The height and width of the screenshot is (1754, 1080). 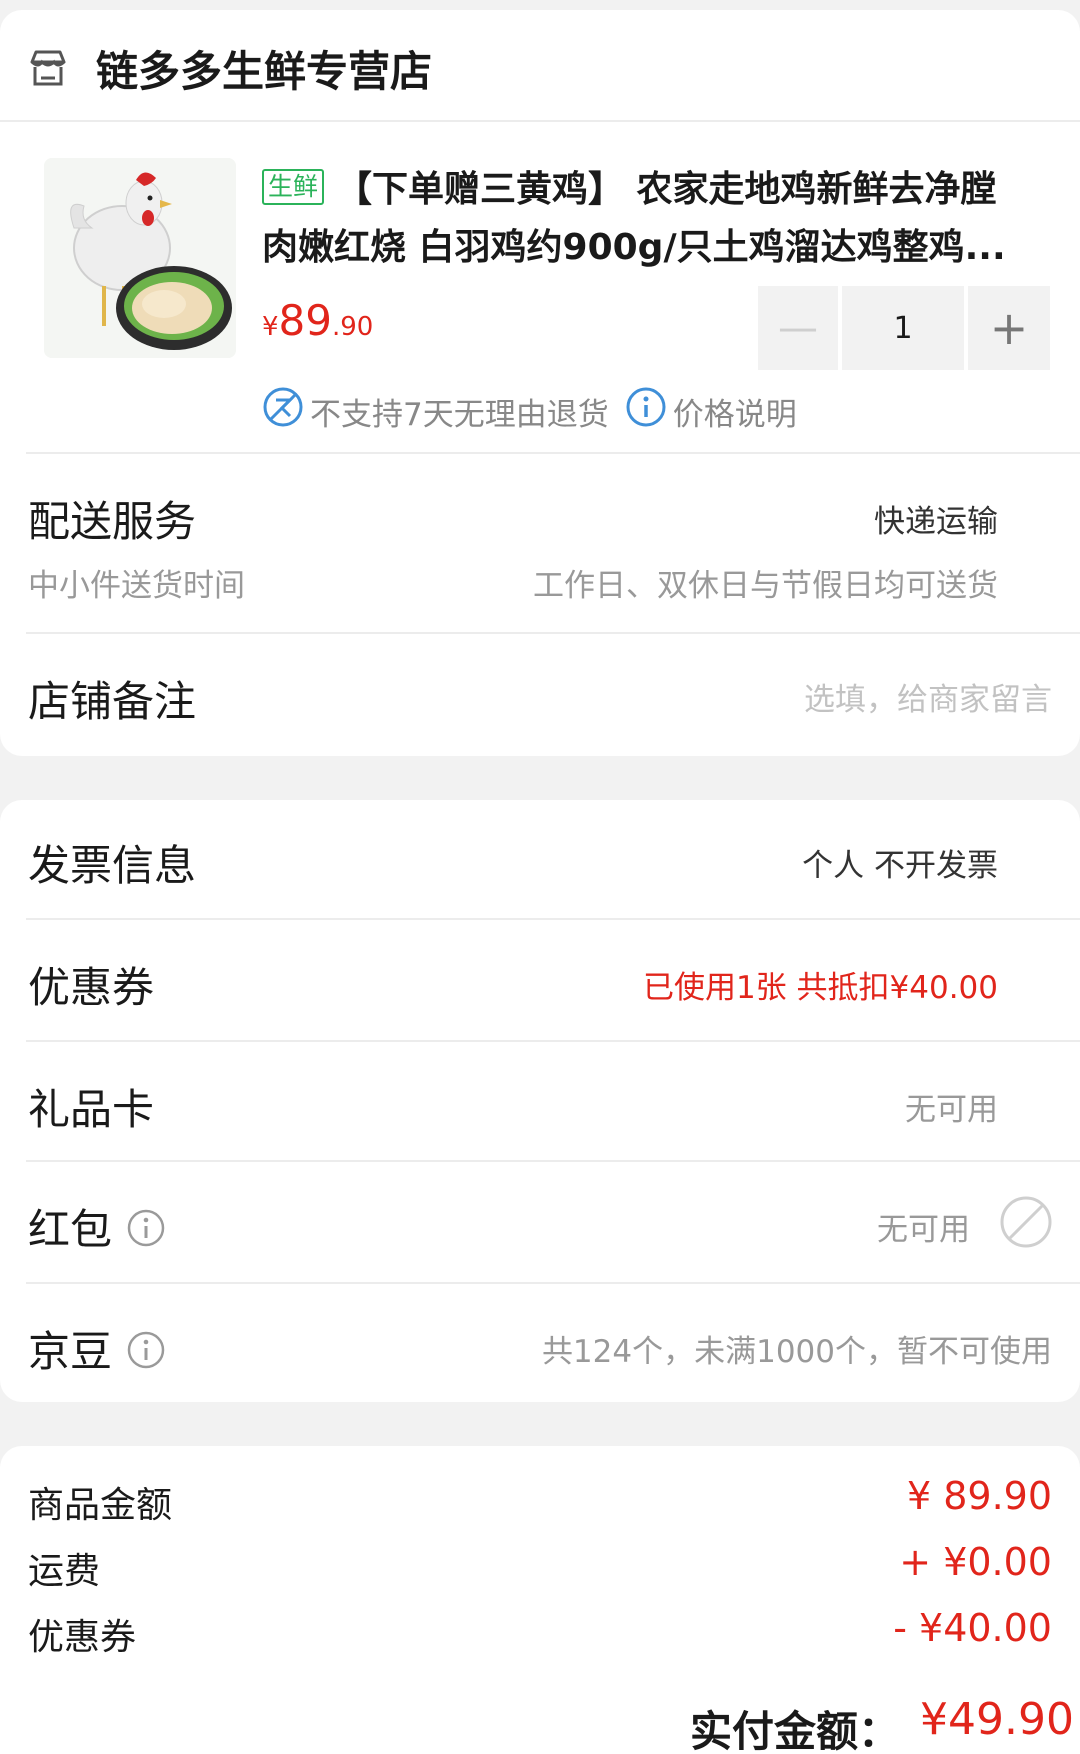 What do you see at coordinates (951, 1106) in the screenshot?
I see `gift-card-value: 无可用` at bounding box center [951, 1106].